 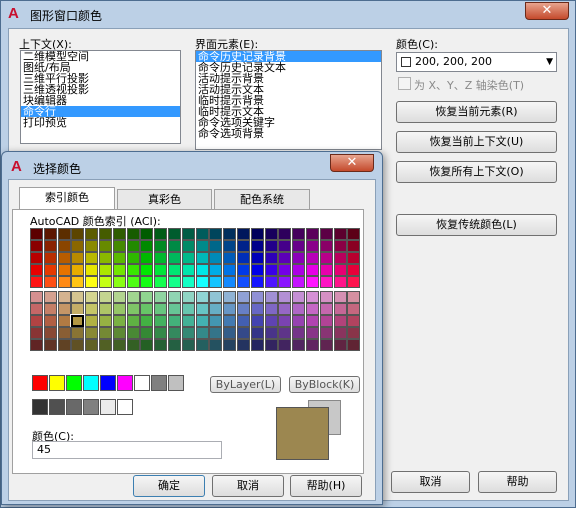 I want to click on context-item: 打印预览, so click(x=100, y=122).